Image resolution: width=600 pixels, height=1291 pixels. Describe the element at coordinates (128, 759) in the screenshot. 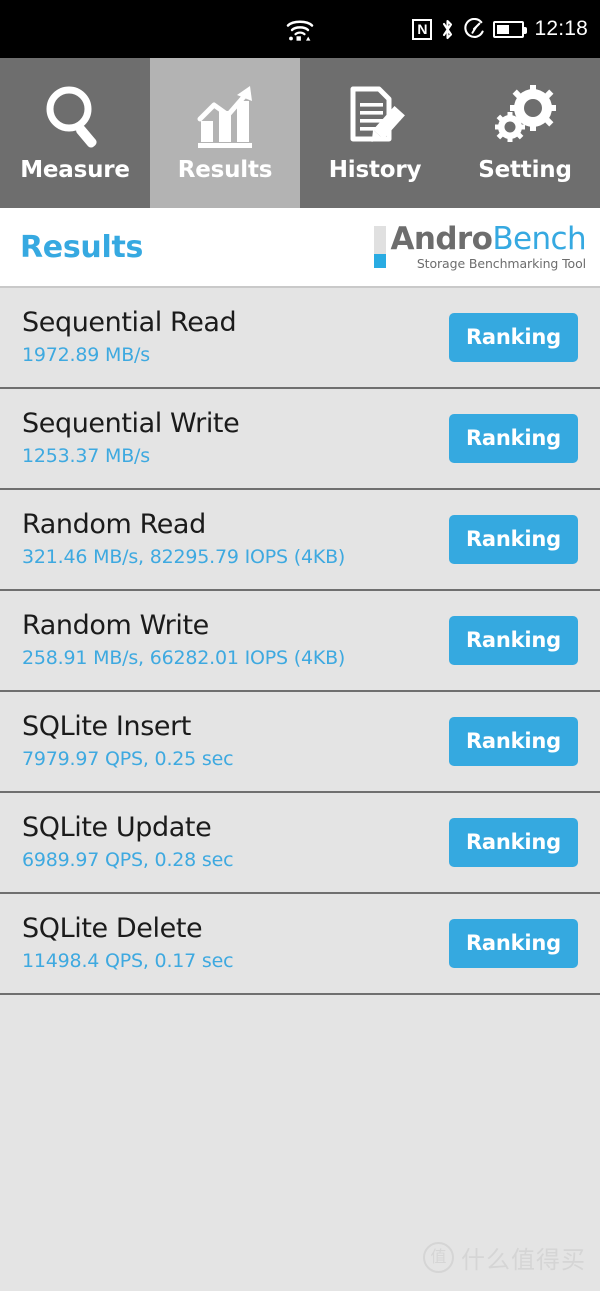

I see `result-value: 7979.97 QPS, 0.25 sec` at that location.